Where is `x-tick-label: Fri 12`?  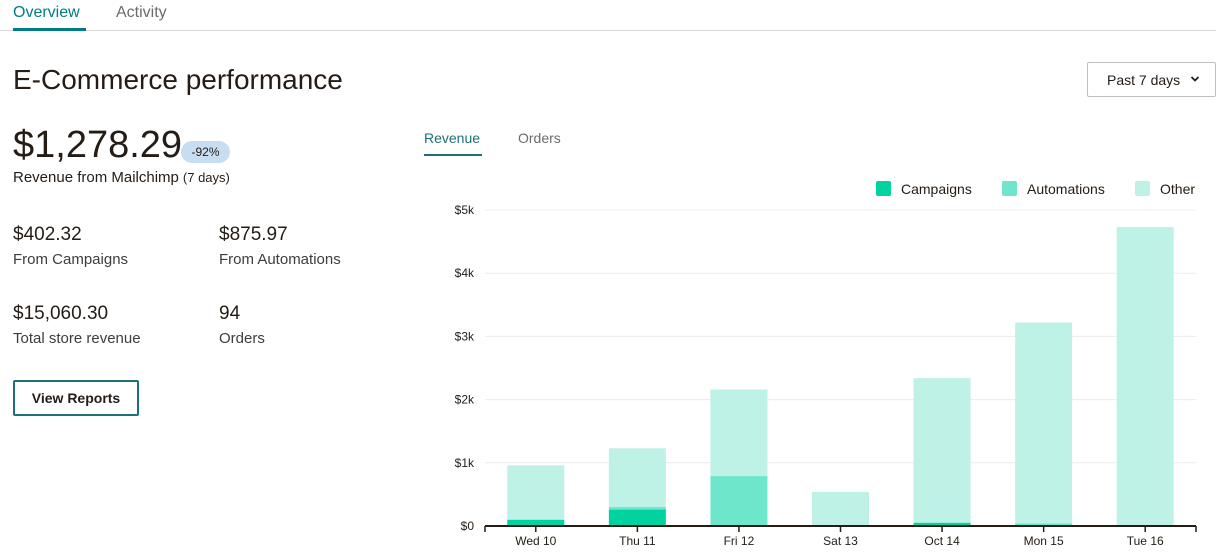
x-tick-label: Fri 12 is located at coordinates (739, 541).